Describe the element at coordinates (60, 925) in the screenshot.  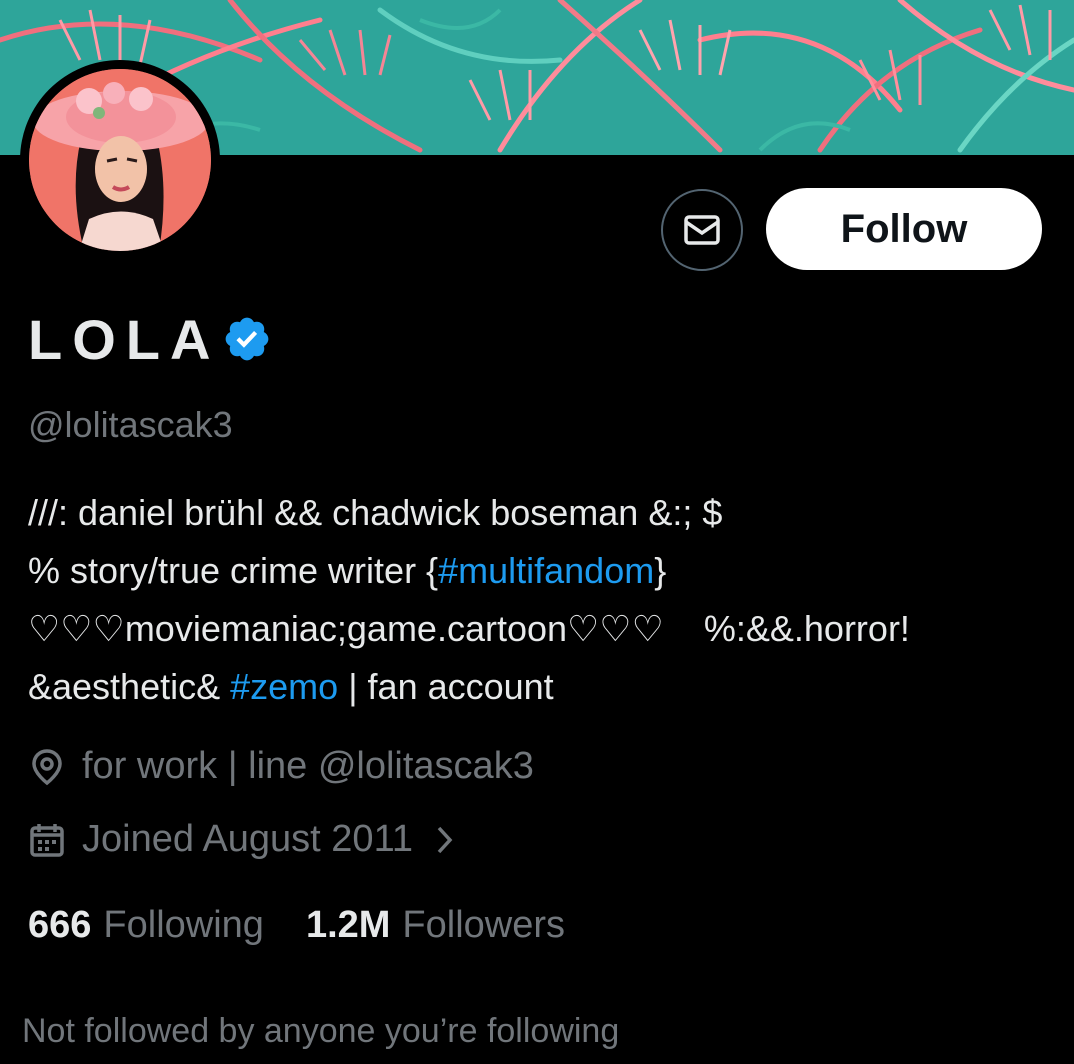
I see `following-count: 666` at that location.